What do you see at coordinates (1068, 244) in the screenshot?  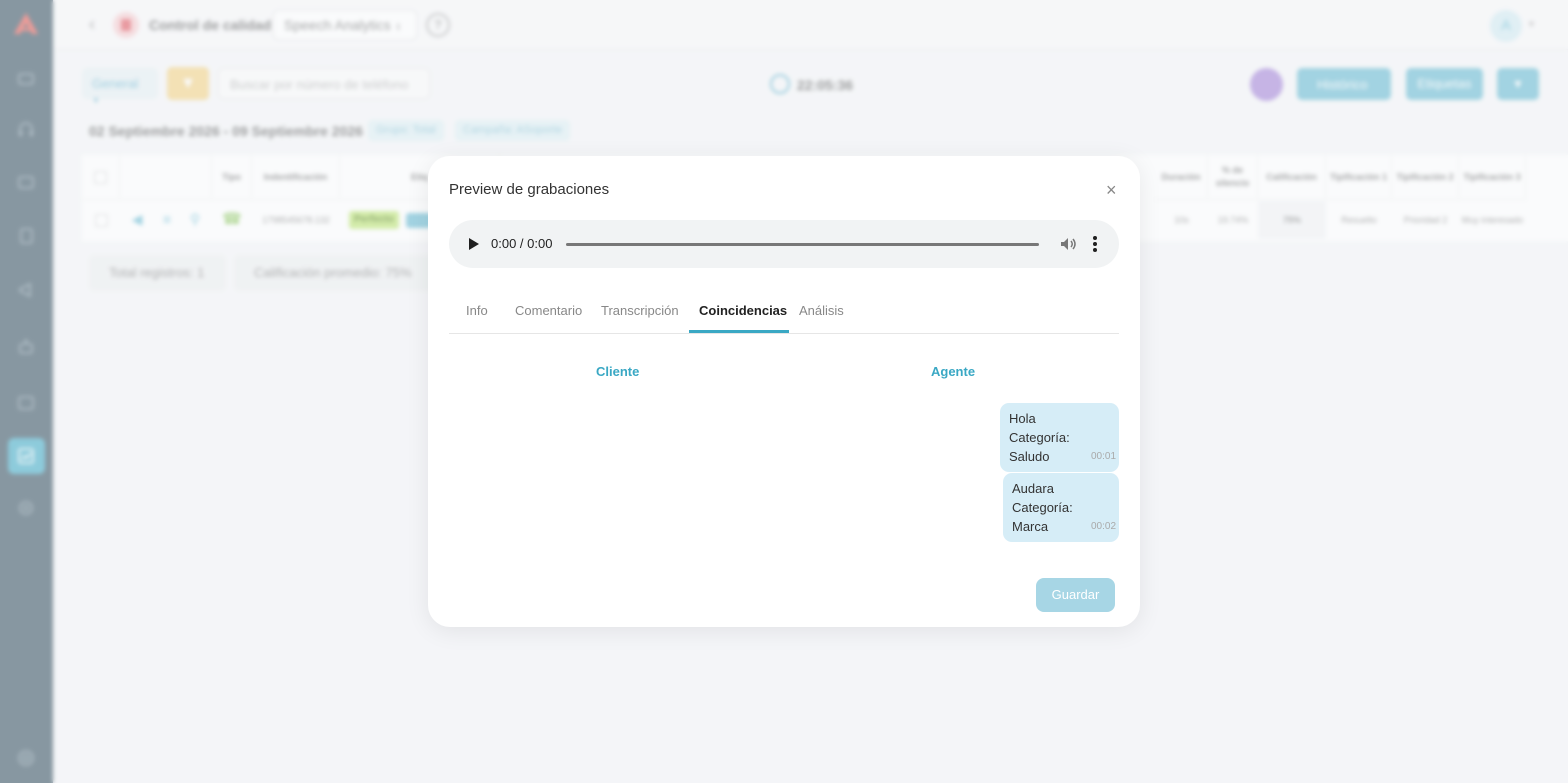 I see `volume-icon` at bounding box center [1068, 244].